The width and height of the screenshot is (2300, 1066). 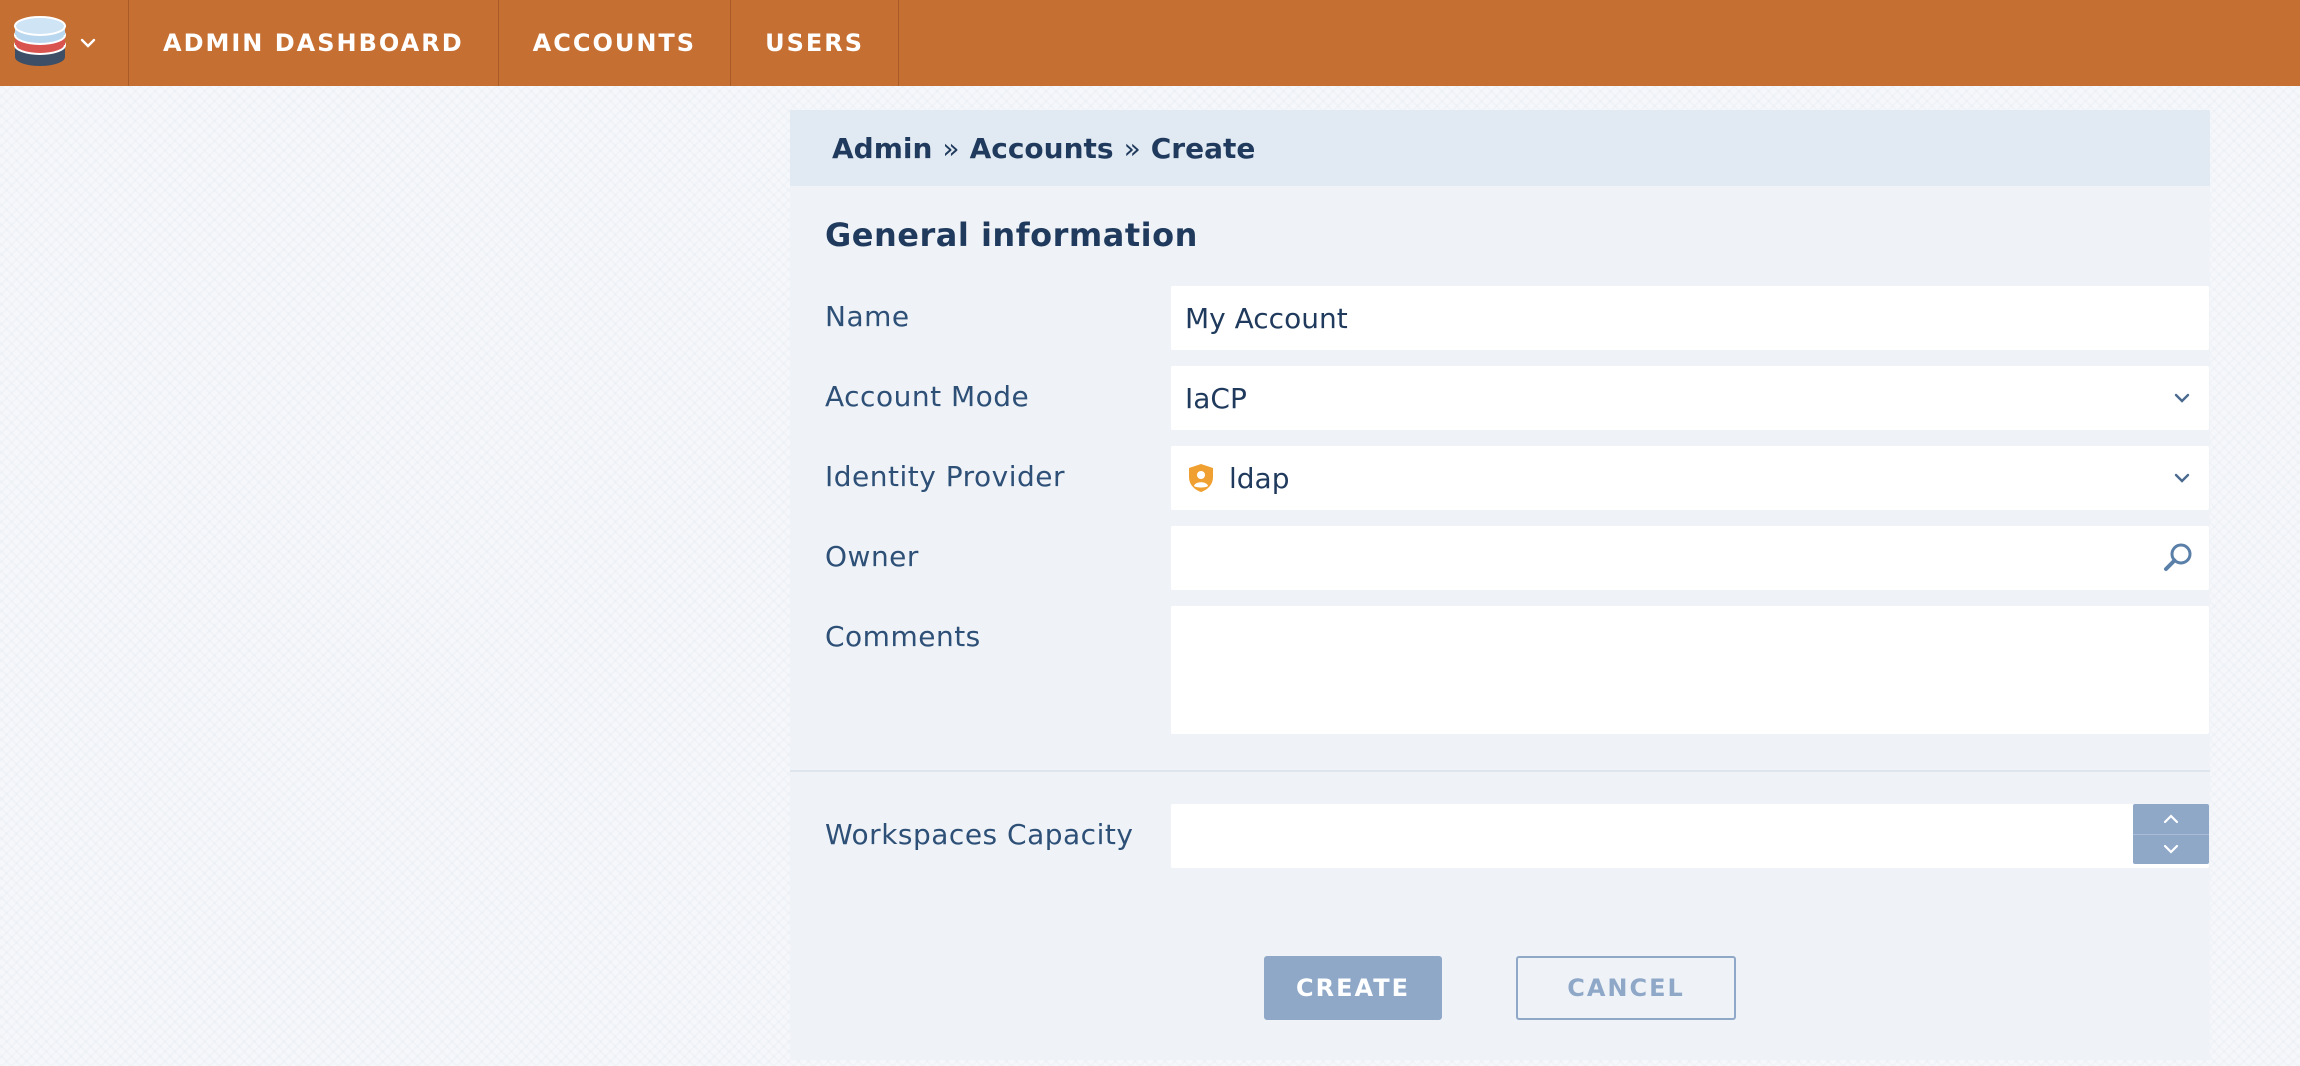 I want to click on breadcrumb-create: Create, so click(x=1203, y=148).